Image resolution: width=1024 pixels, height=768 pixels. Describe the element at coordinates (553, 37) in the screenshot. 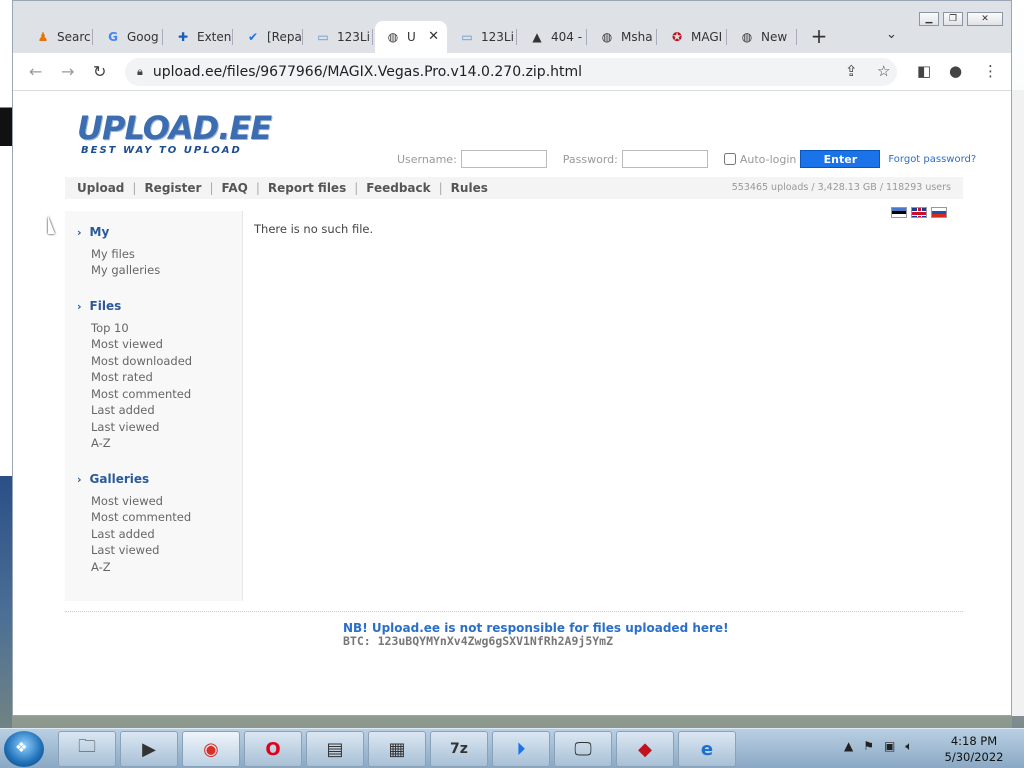

I see `tab-7: ▲ 404 -` at that location.